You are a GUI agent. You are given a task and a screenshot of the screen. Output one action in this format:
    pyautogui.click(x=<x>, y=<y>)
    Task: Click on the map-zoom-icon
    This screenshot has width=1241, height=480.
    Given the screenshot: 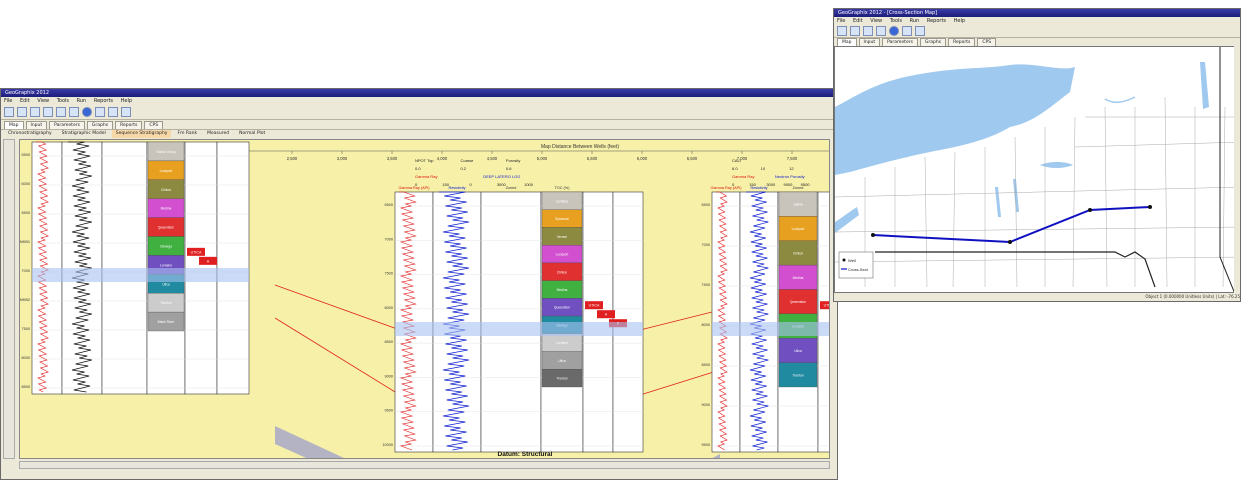 What is the action you would take?
    pyautogui.click(x=920, y=31)
    